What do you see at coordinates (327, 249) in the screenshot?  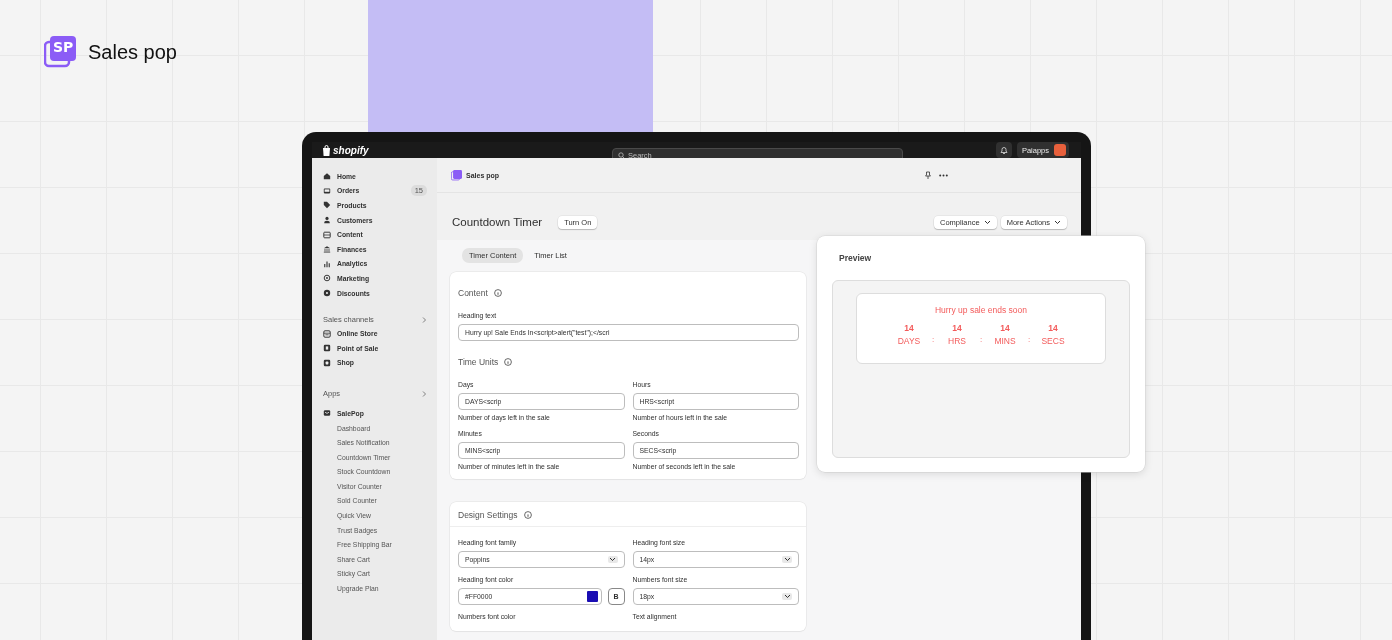 I see `bank-icon` at bounding box center [327, 249].